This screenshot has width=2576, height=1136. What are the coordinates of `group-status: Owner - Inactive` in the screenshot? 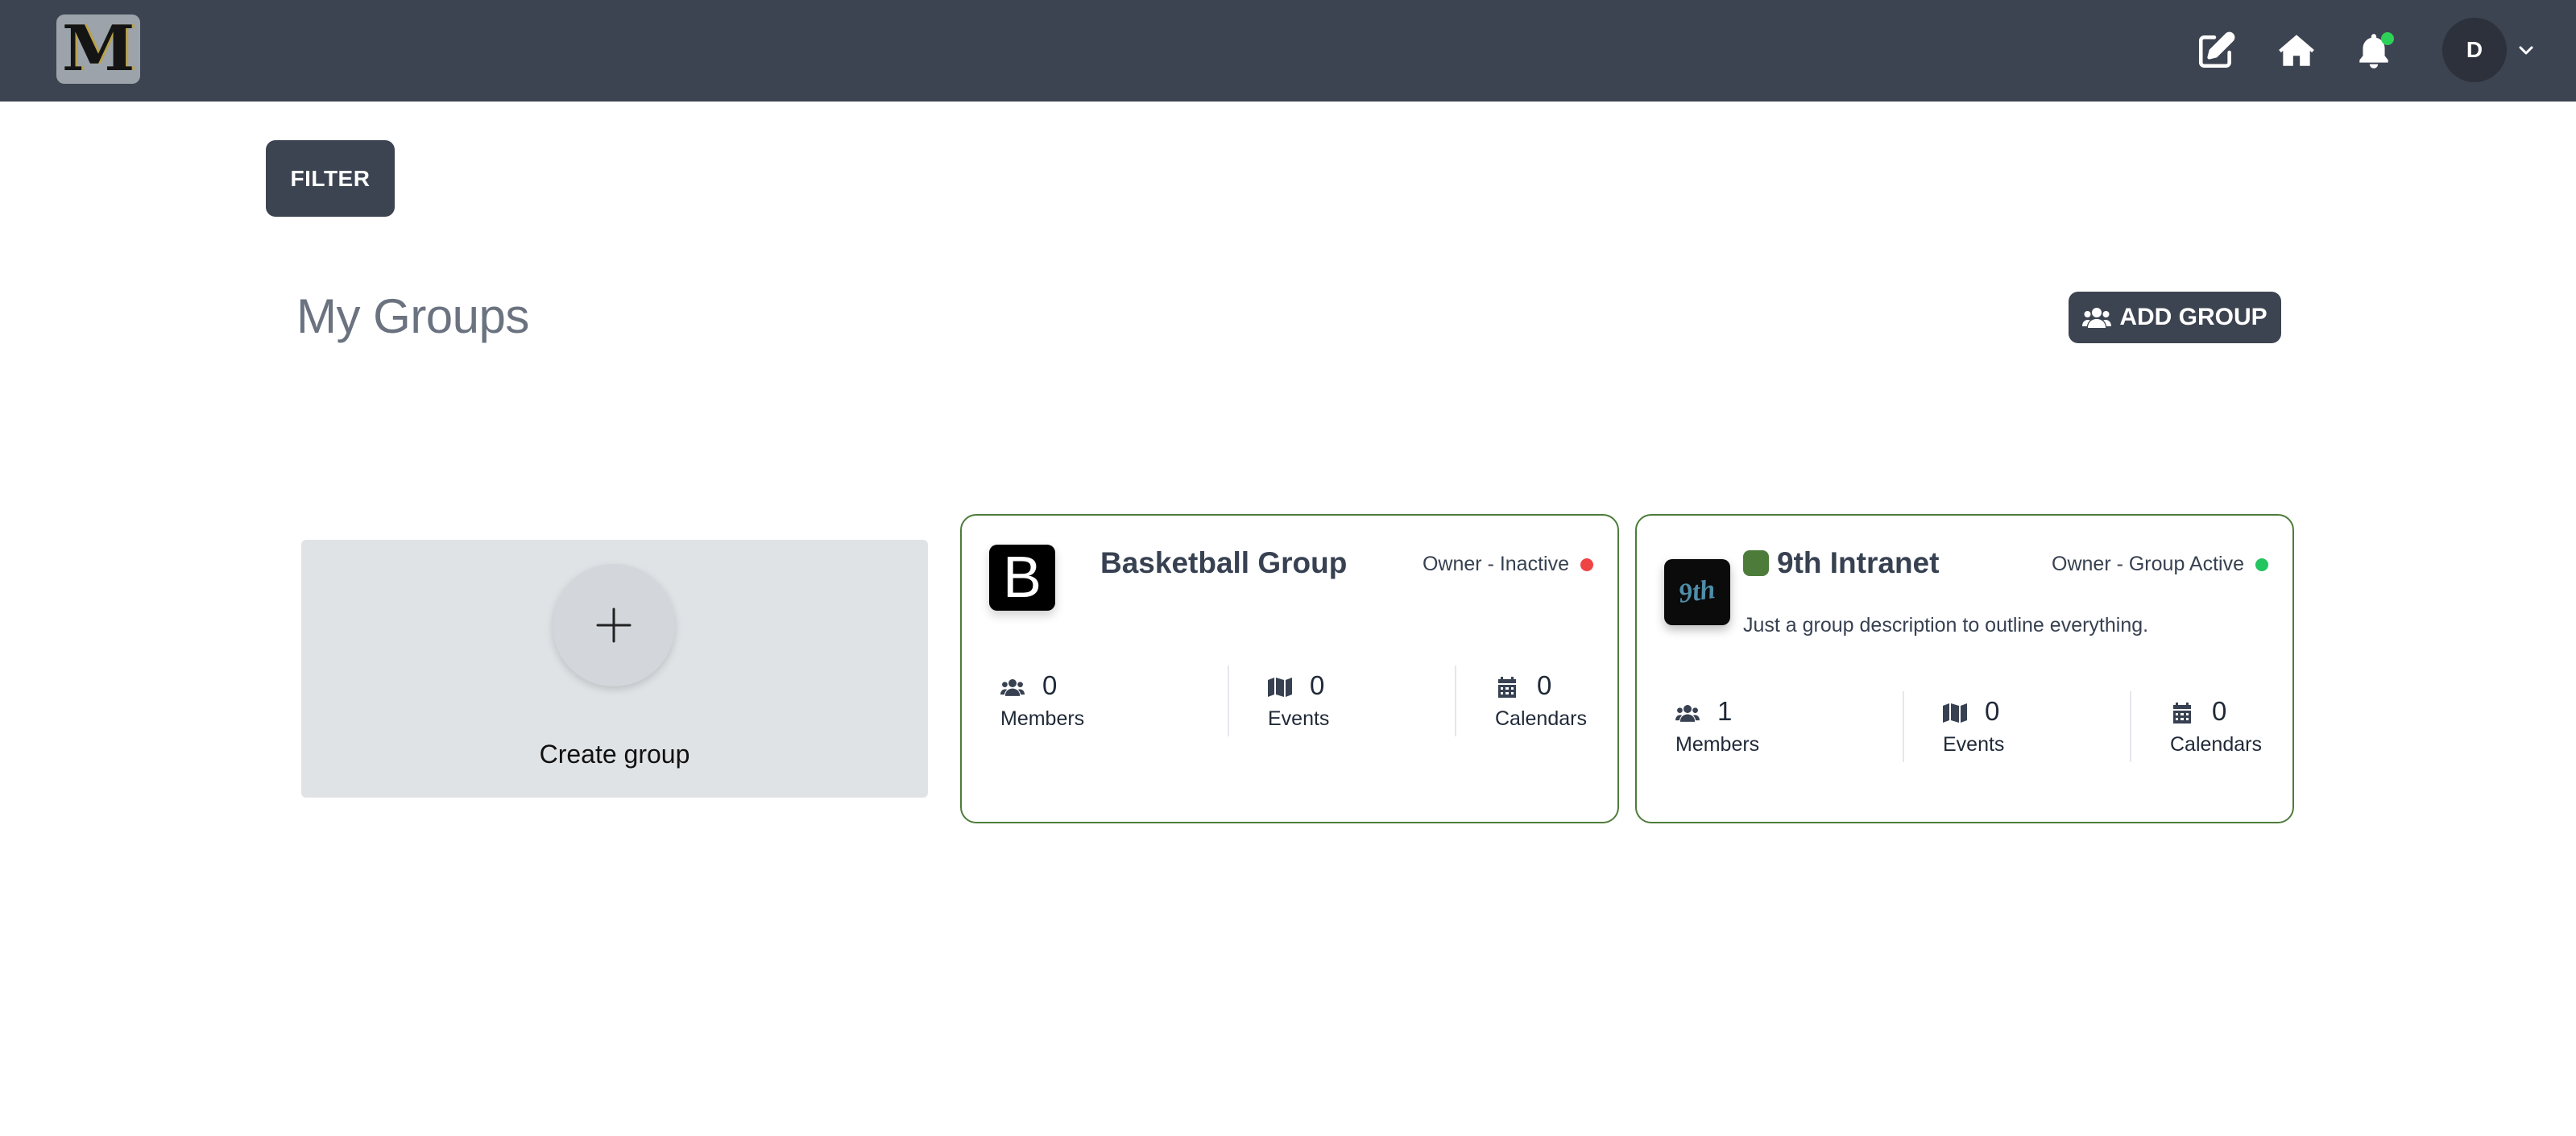 It's located at (1508, 564).